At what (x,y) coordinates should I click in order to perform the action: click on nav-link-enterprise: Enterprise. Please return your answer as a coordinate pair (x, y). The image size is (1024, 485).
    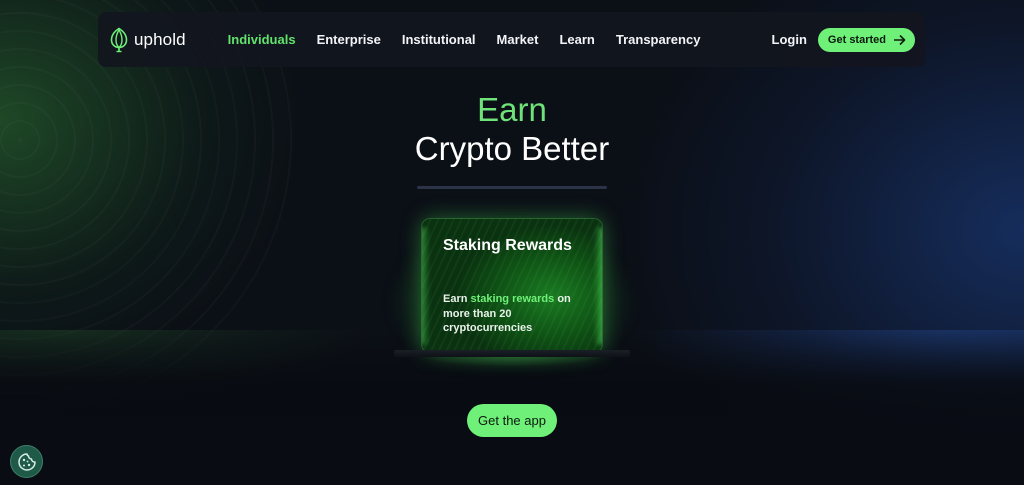
    Looking at the image, I should click on (349, 39).